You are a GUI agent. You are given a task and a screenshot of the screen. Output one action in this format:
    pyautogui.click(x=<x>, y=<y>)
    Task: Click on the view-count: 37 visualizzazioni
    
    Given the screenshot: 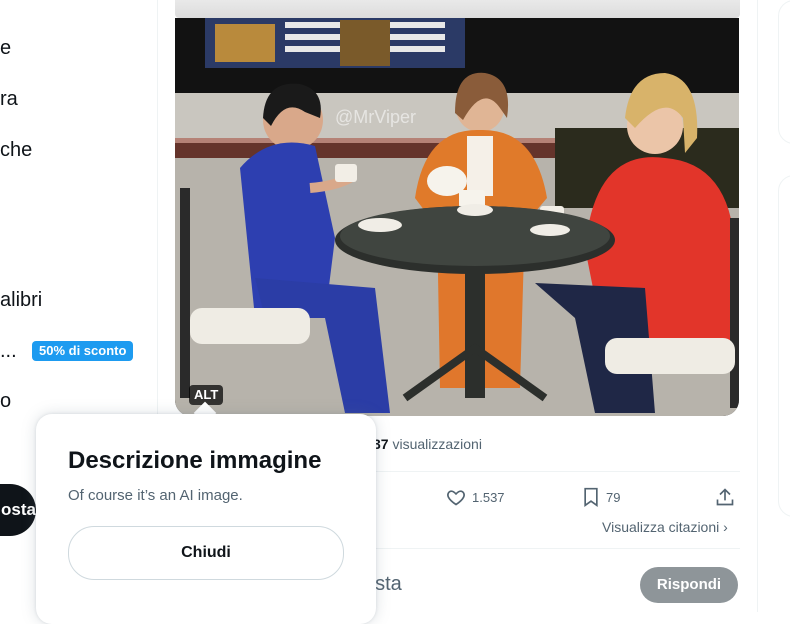 What is the action you would take?
    pyautogui.click(x=427, y=444)
    